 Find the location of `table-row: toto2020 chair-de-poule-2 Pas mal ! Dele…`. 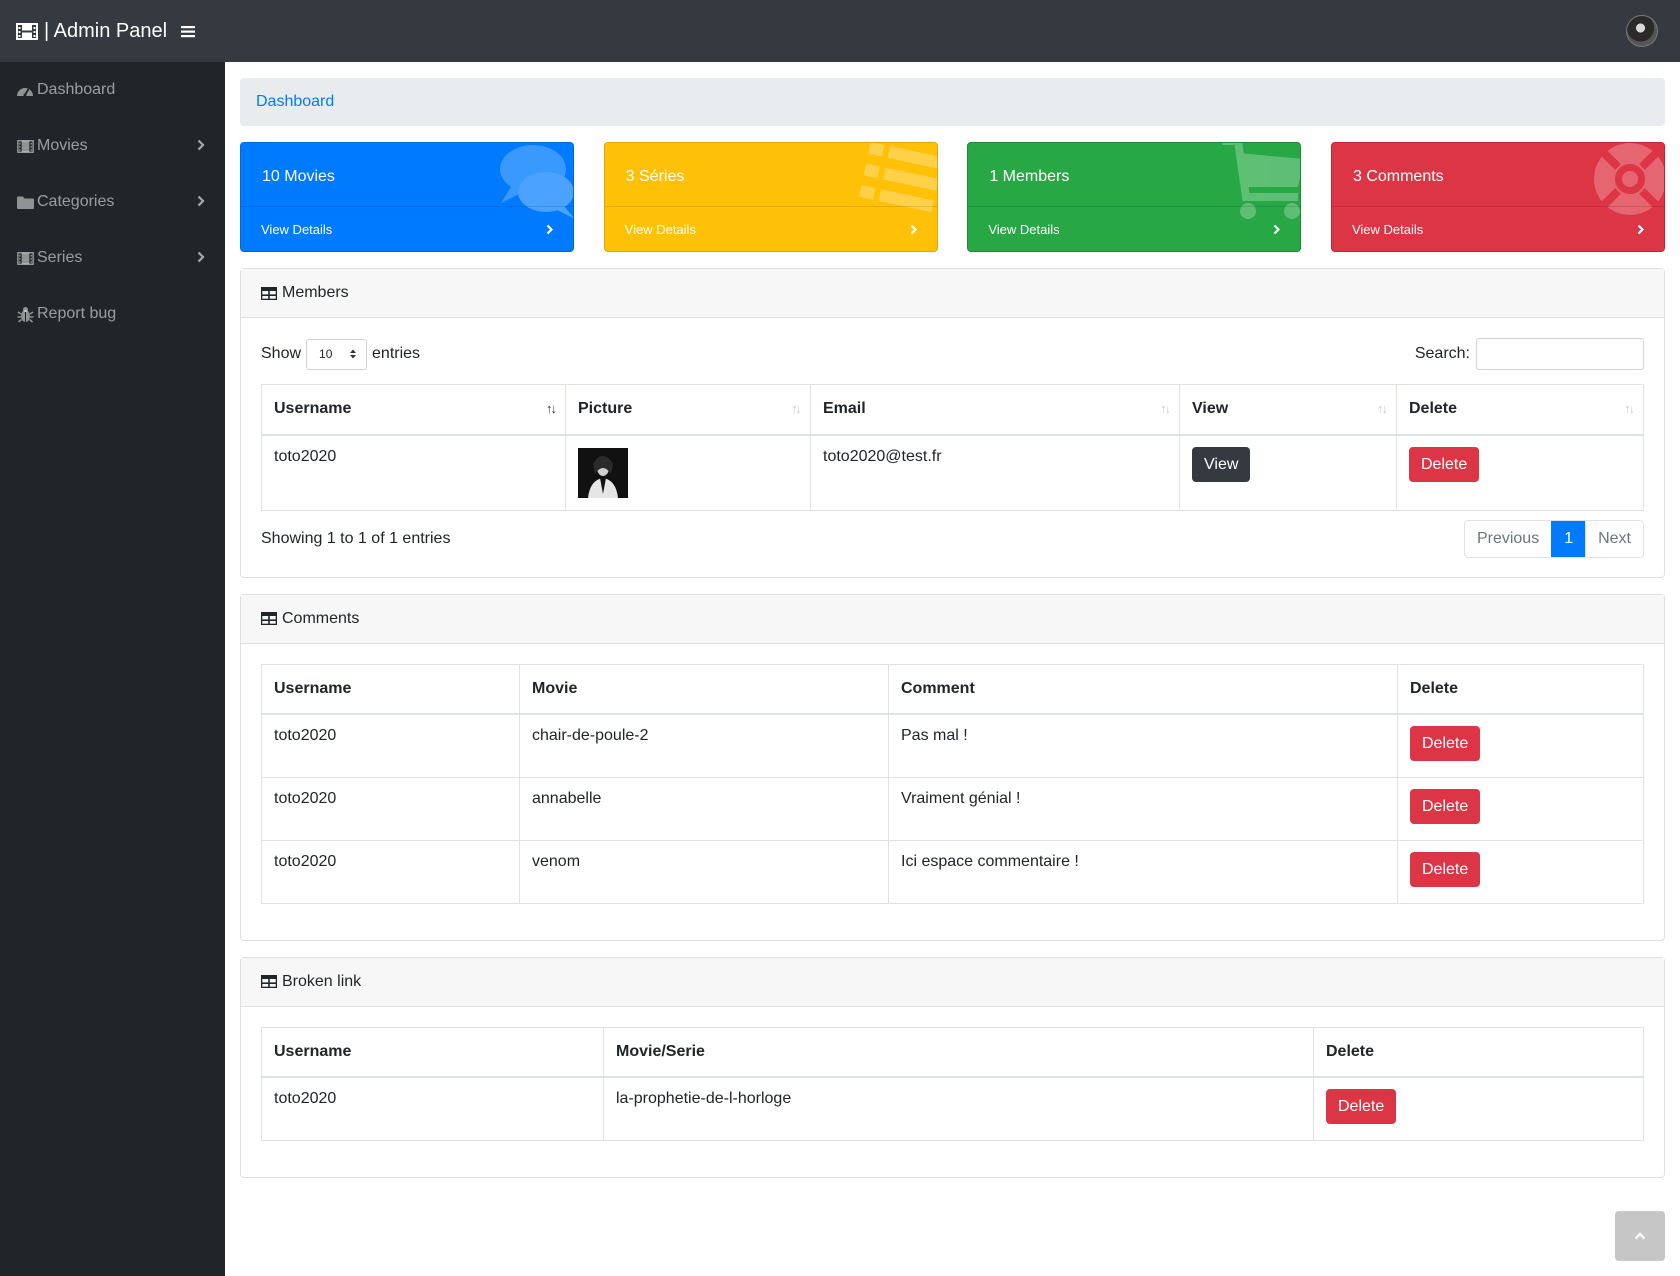

table-row: toto2020 chair-de-poule-2 Pas mal ! Dele… is located at coordinates (952, 745).